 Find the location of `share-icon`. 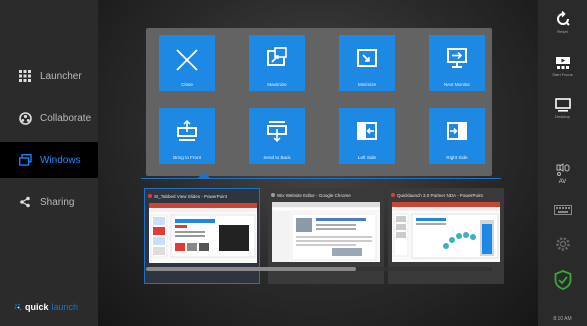

share-icon is located at coordinates (25, 202).